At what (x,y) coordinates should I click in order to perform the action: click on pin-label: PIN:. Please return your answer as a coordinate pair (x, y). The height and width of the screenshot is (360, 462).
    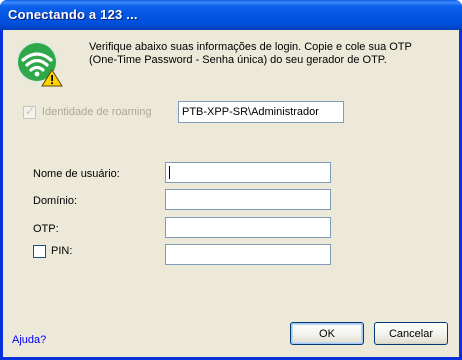
    Looking at the image, I should click on (62, 251).